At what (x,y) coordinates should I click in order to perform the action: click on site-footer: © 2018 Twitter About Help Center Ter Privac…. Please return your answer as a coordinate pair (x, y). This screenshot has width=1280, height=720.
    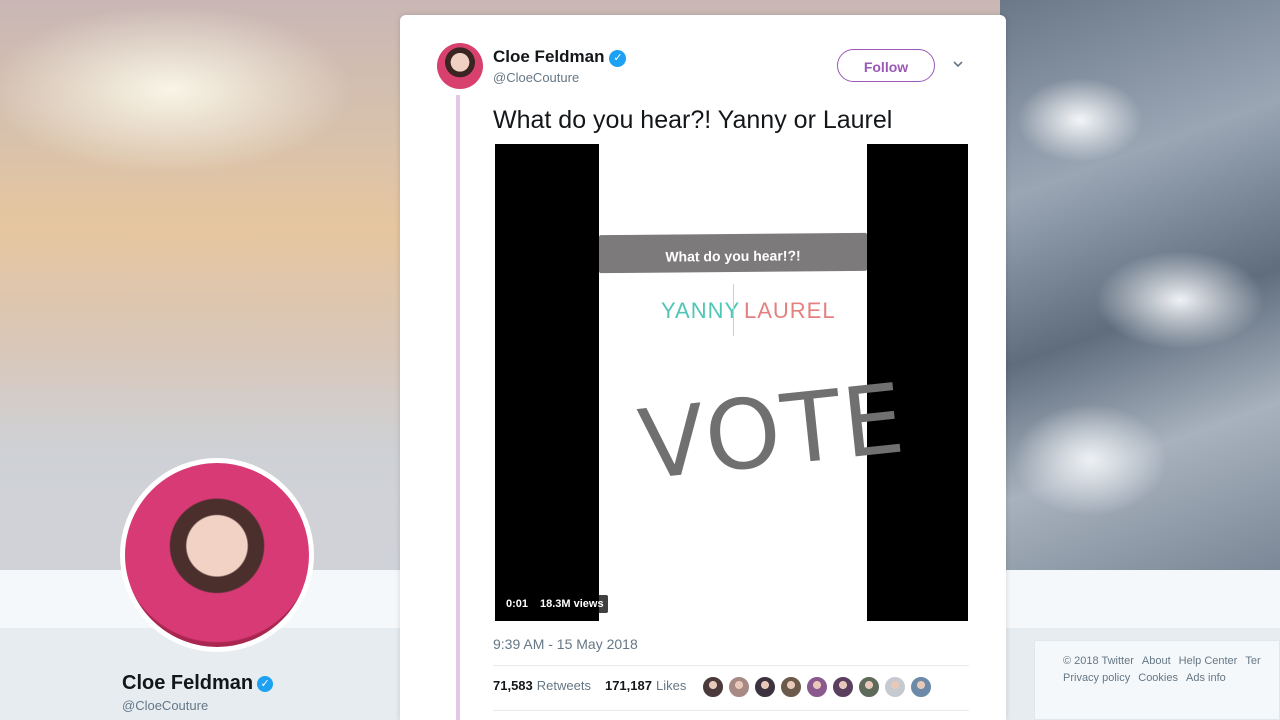
    Looking at the image, I should click on (1157, 680).